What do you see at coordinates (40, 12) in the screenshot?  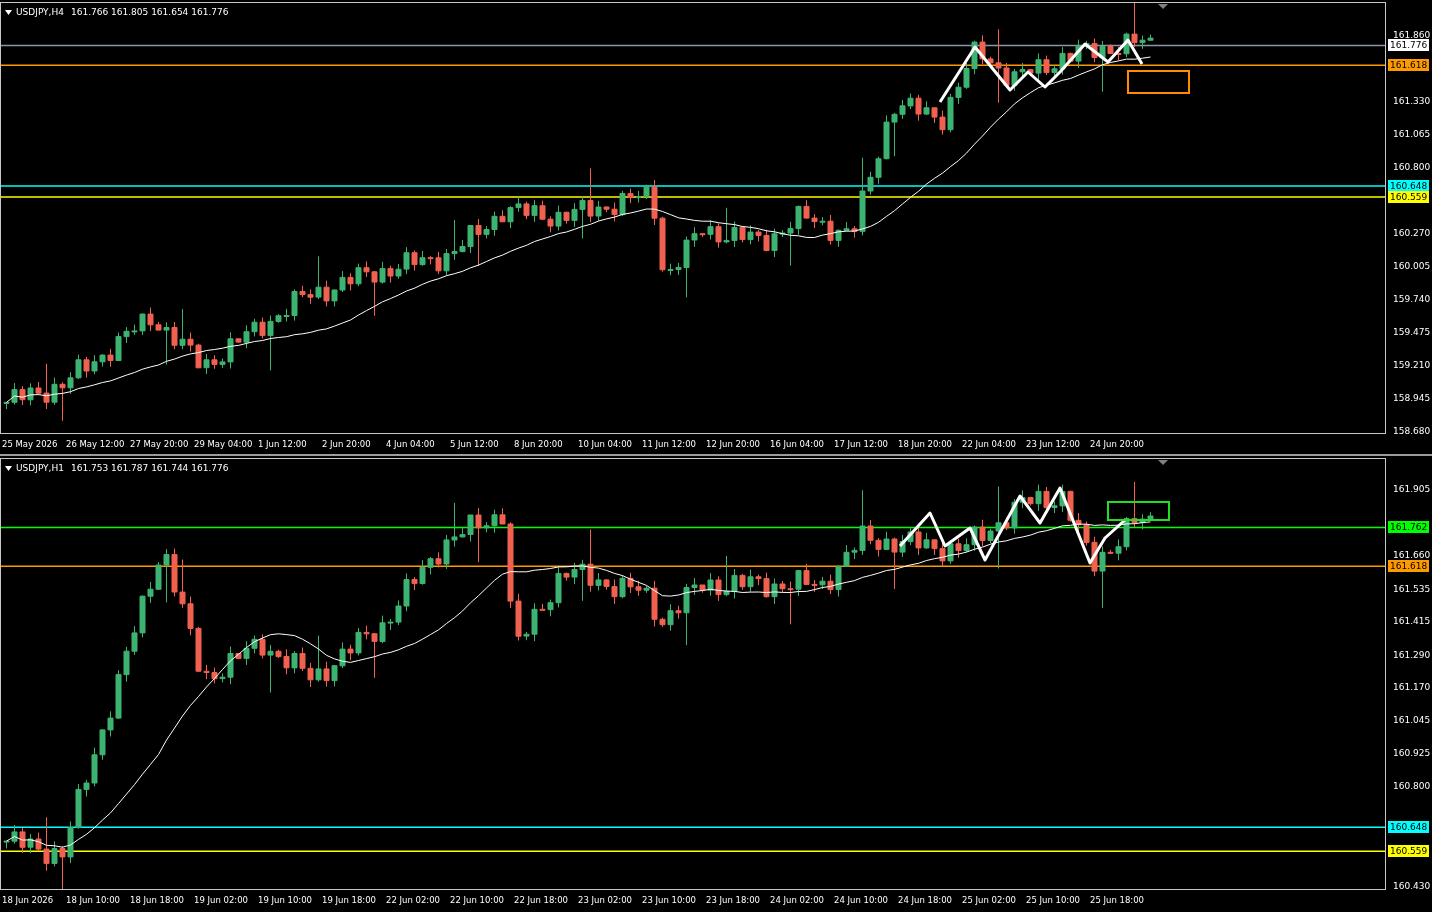 I see `symbol-label: USDJPY,H4` at bounding box center [40, 12].